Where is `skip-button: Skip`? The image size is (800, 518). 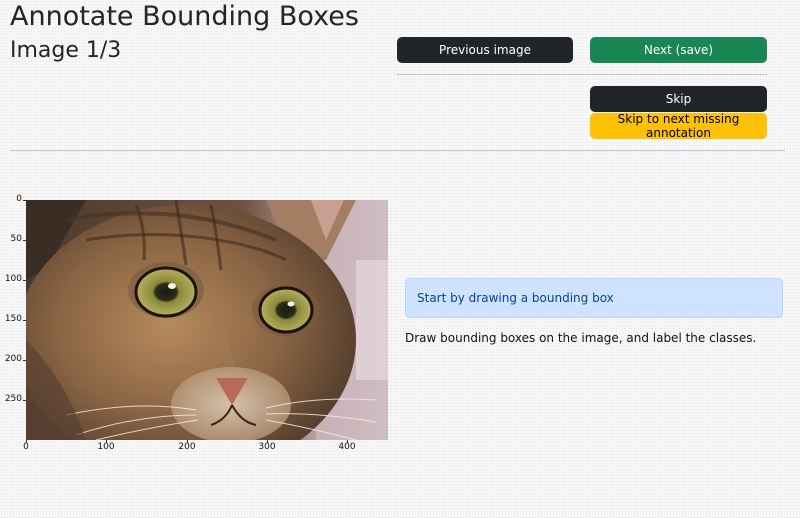
skip-button: Skip is located at coordinates (678, 99).